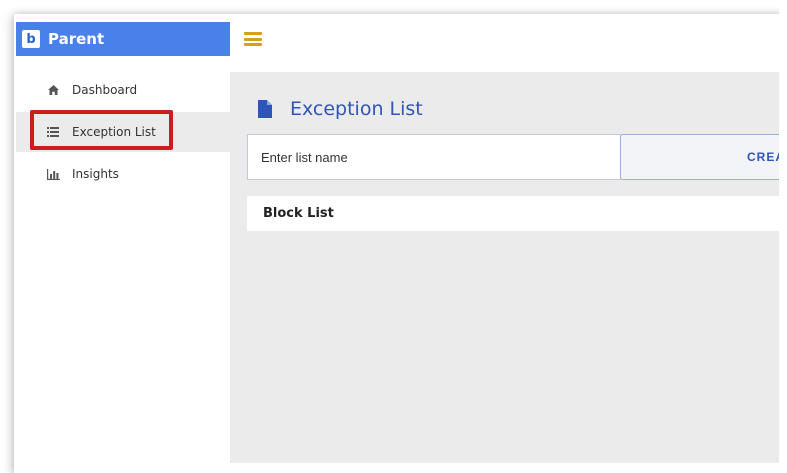  I want to click on brand-header: b Parent, so click(123, 39).